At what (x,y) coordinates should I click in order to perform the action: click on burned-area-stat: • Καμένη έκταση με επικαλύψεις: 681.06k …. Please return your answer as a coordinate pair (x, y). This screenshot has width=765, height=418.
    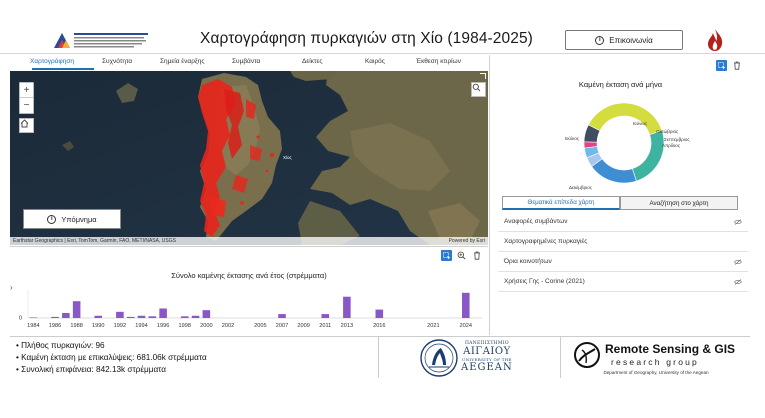
    Looking at the image, I should click on (111, 357).